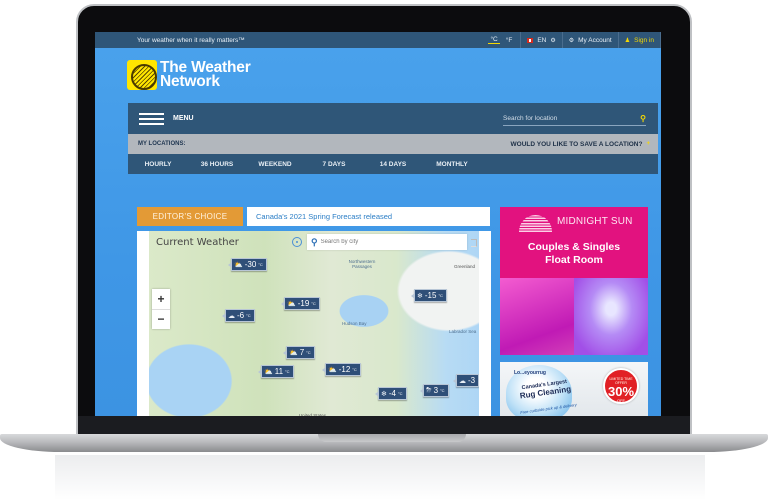  I want to click on my-account-label: My Account, so click(595, 40).